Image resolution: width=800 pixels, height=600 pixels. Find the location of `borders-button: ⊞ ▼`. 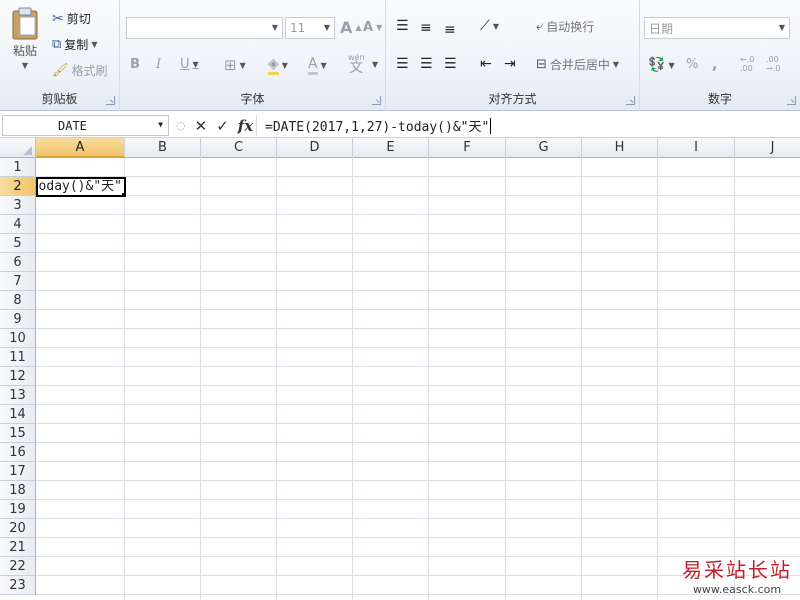

borders-button: ⊞ ▼ is located at coordinates (235, 65).